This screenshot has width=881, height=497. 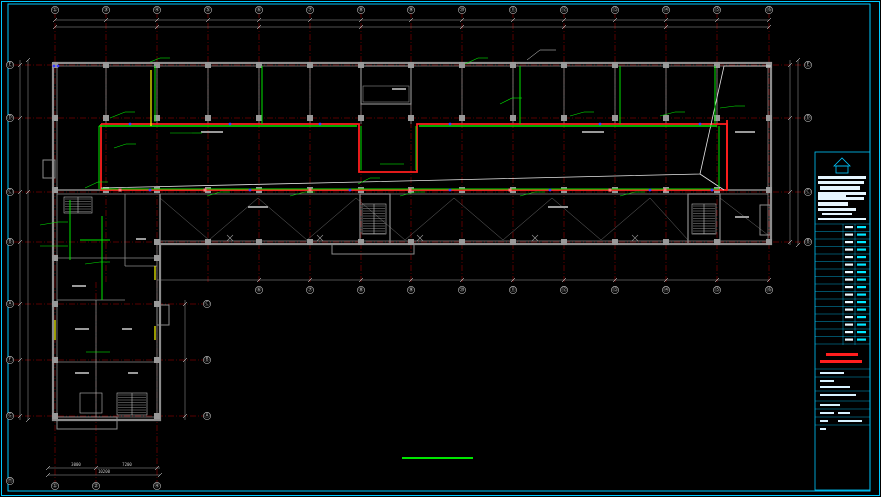 What do you see at coordinates (461, 10) in the screenshot?
I see `axis-top-label: ⑩` at bounding box center [461, 10].